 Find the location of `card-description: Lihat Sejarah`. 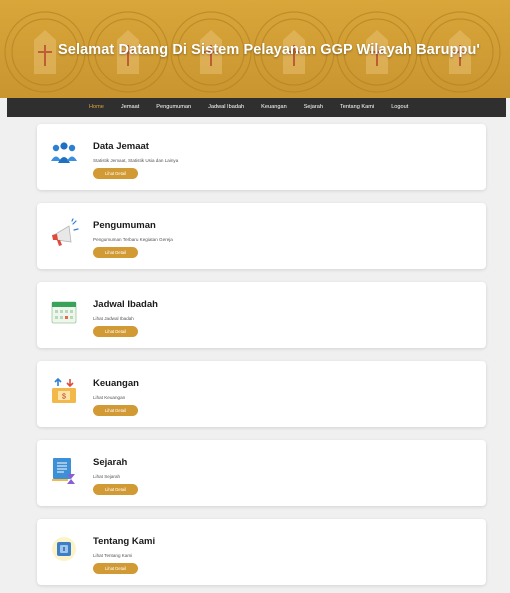

card-description: Lihat Sejarah is located at coordinates (107, 476).